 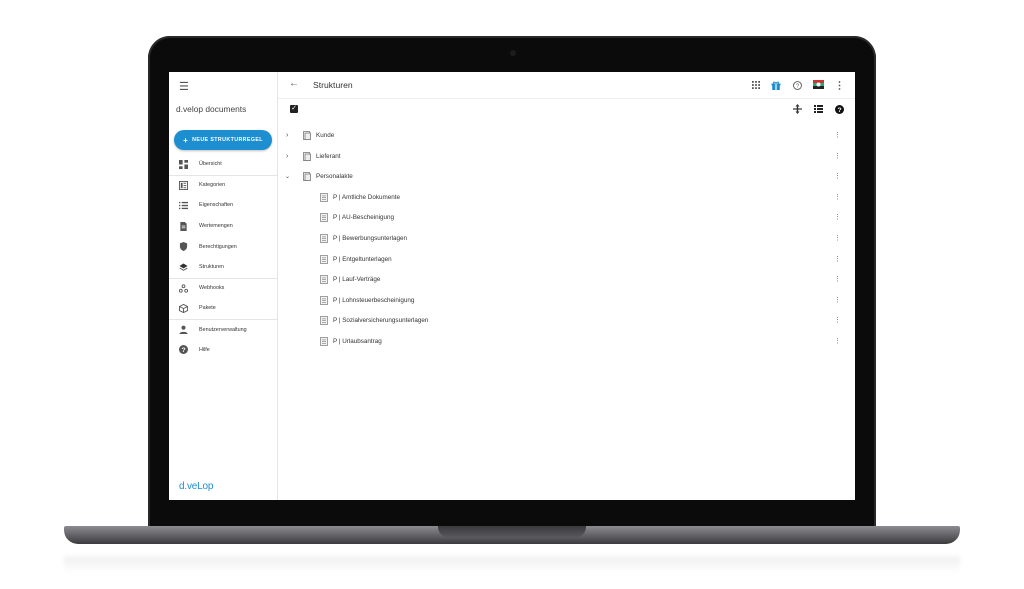 I want to click on brand-logo: d.veLop, so click(x=196, y=486).